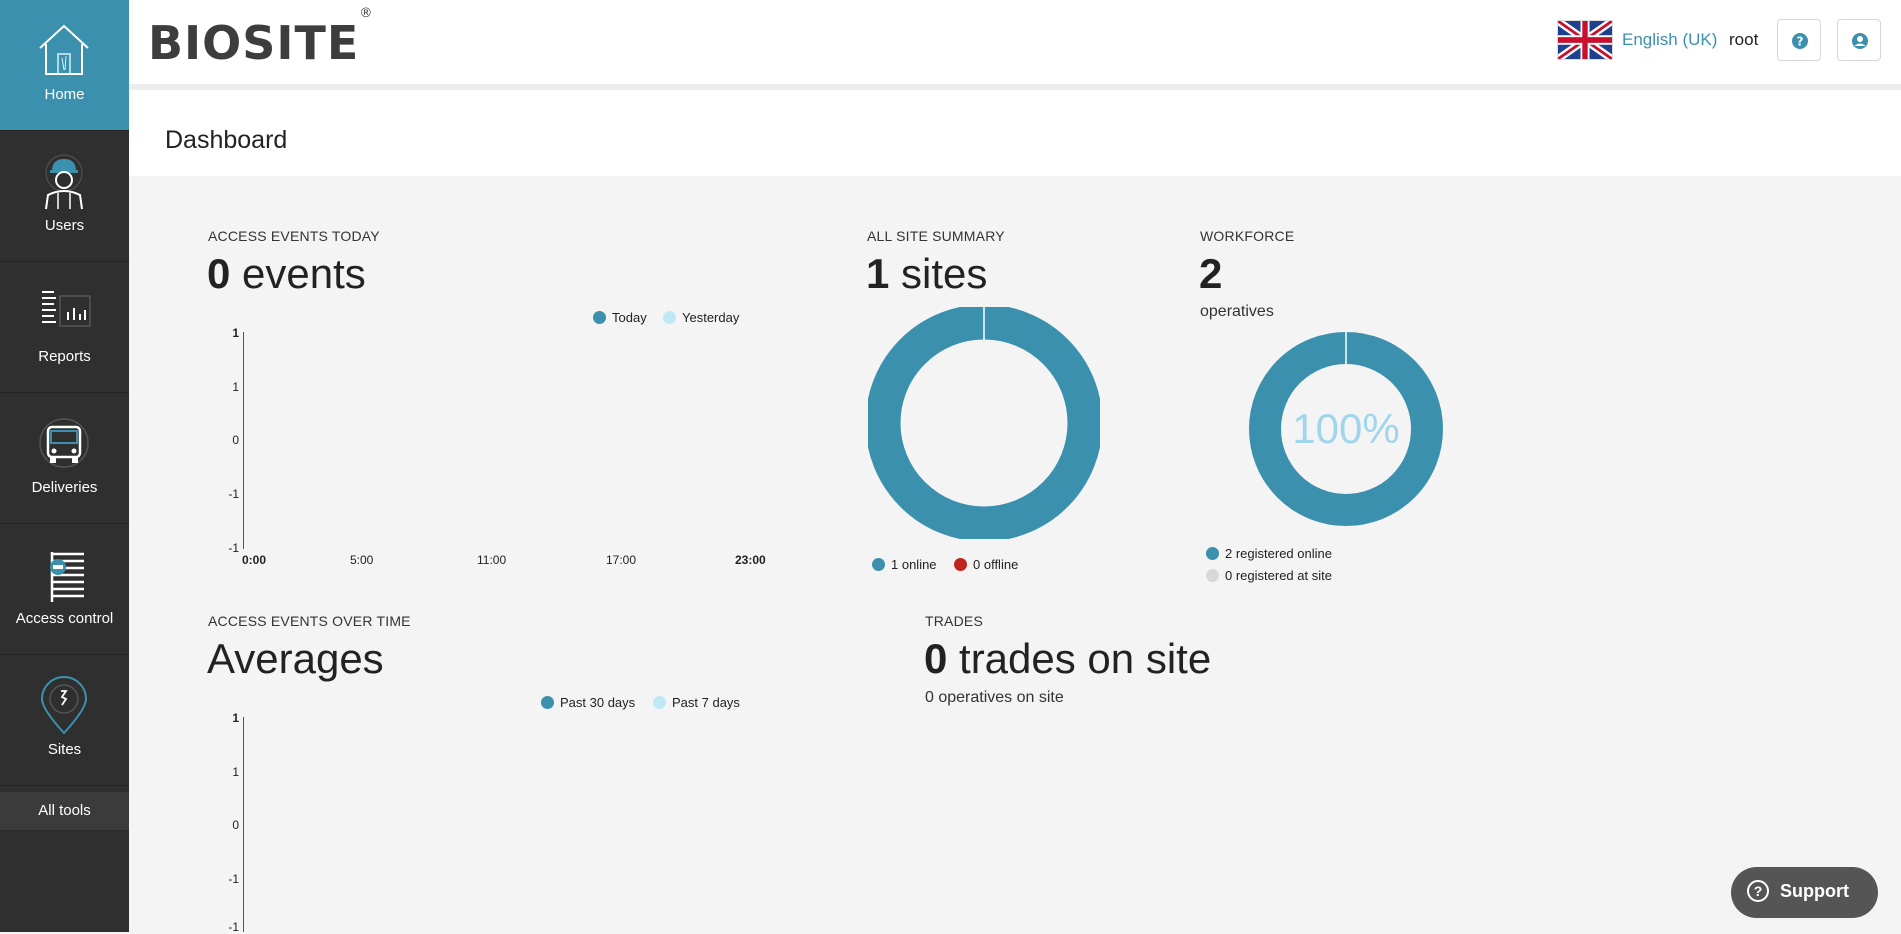 Image resolution: width=1901 pixels, height=934 pixels. Describe the element at coordinates (750, 560) in the screenshot. I see `x-tick: 23:00` at that location.